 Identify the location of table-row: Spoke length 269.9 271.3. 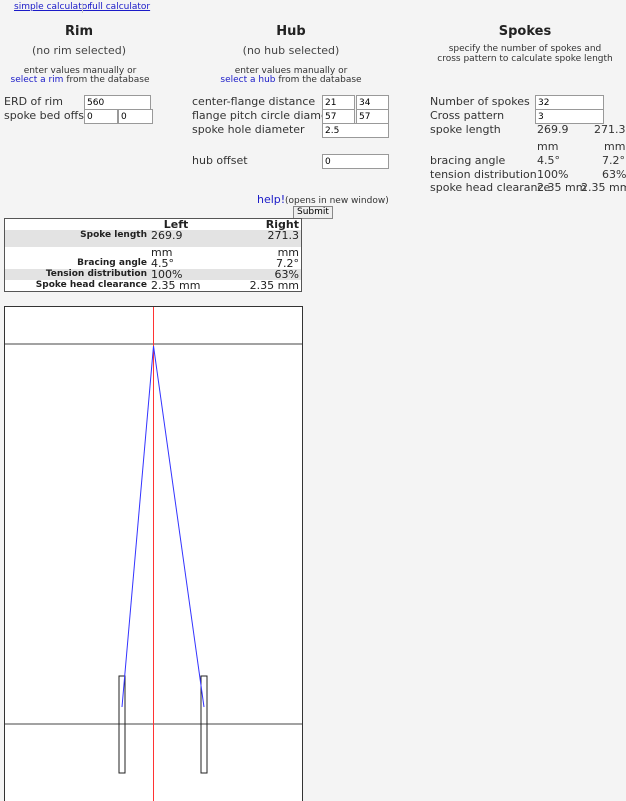
(153, 235).